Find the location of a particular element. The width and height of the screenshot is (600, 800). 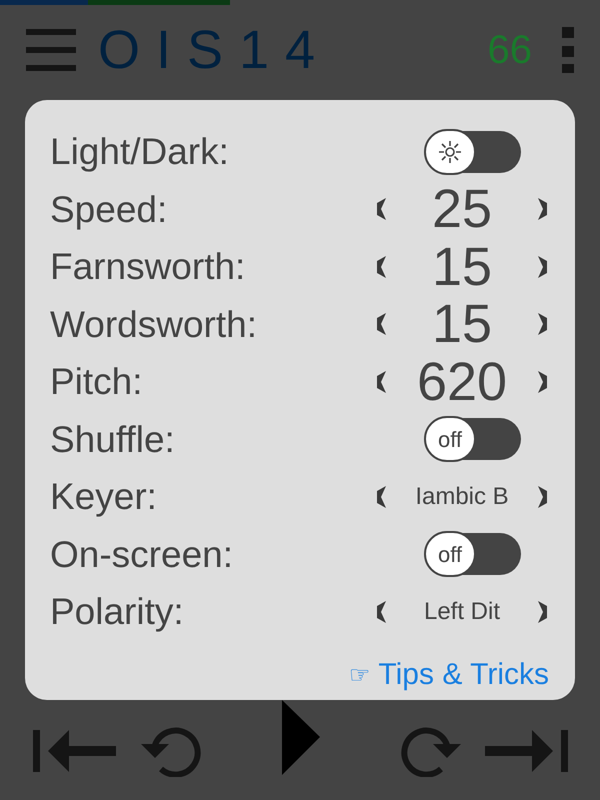

setting-value: 620 is located at coordinates (462, 381).